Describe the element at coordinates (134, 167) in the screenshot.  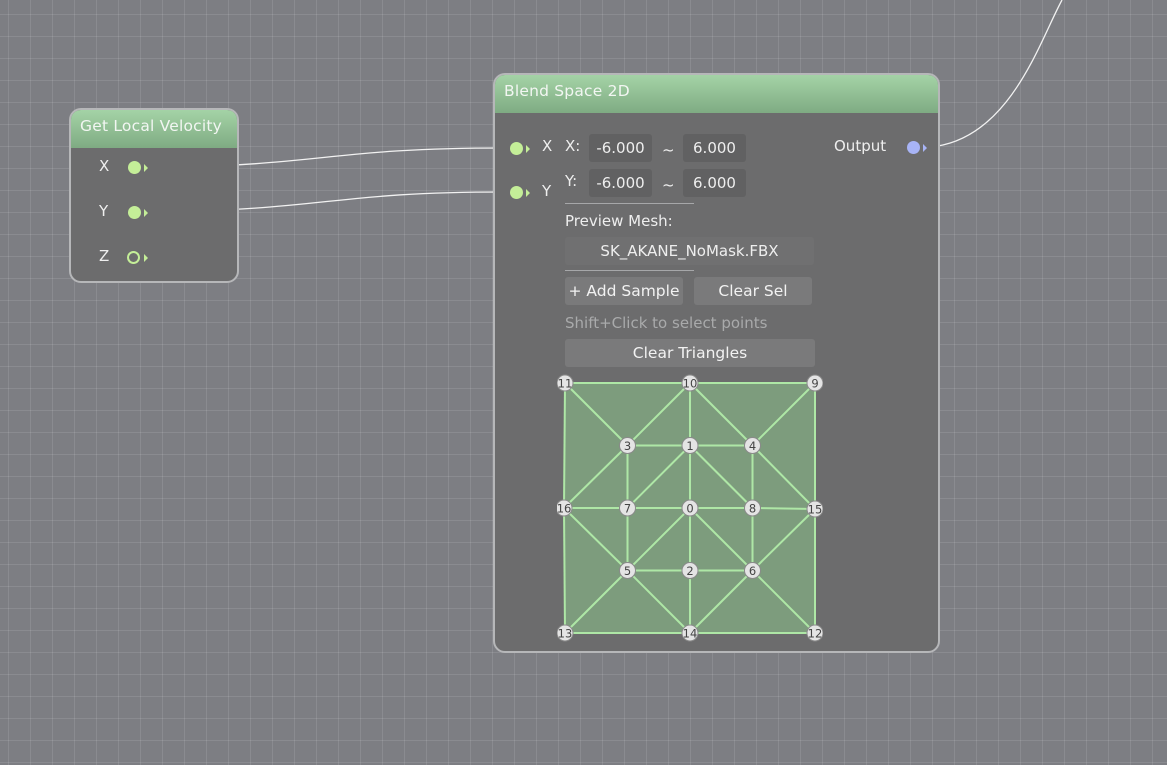
I see `output-x-pin` at that location.